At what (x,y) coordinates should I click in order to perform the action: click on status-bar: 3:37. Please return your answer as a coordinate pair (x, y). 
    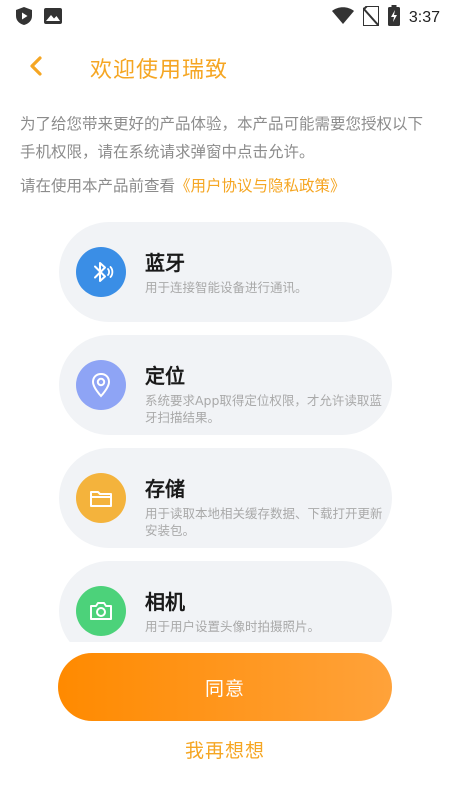
    Looking at the image, I should click on (225, 16).